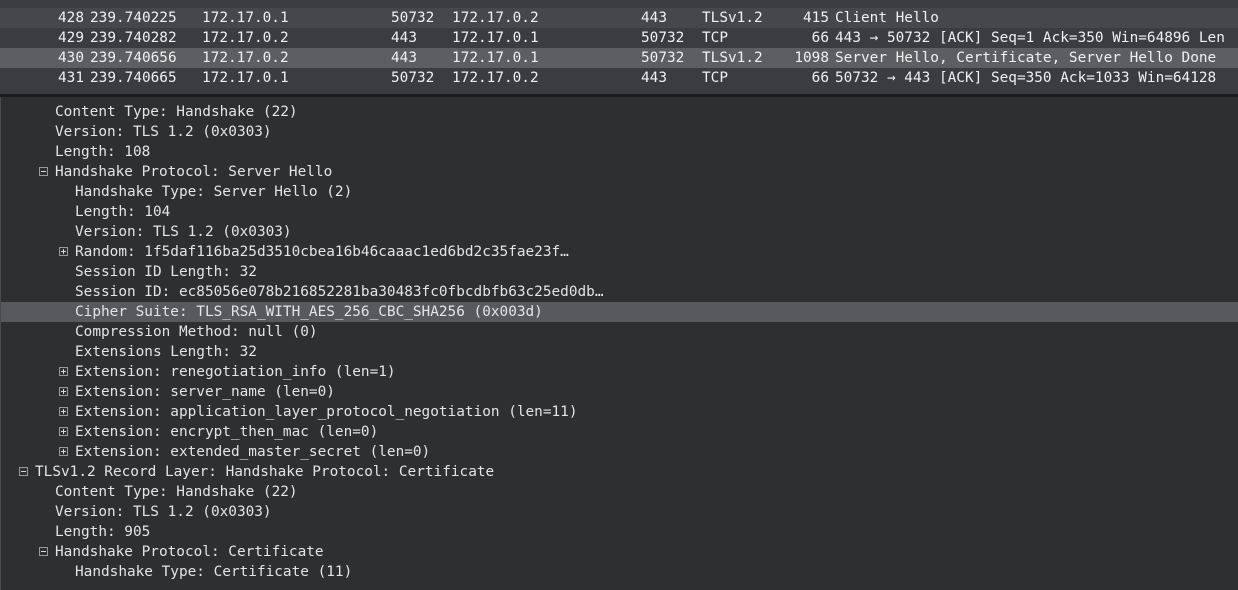 This screenshot has height=590, width=1238. Describe the element at coordinates (816, 18) in the screenshot. I see `packet-cell-len: 415` at that location.